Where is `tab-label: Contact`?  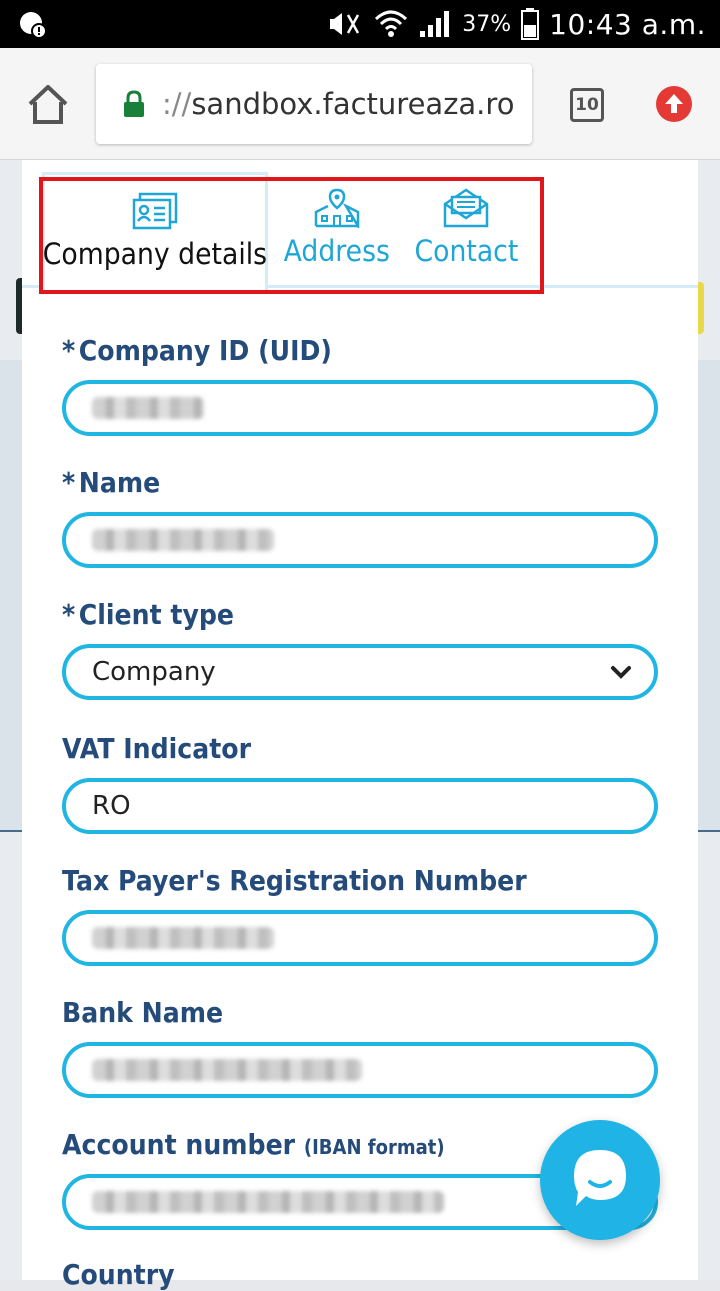 tab-label: Contact is located at coordinates (466, 251).